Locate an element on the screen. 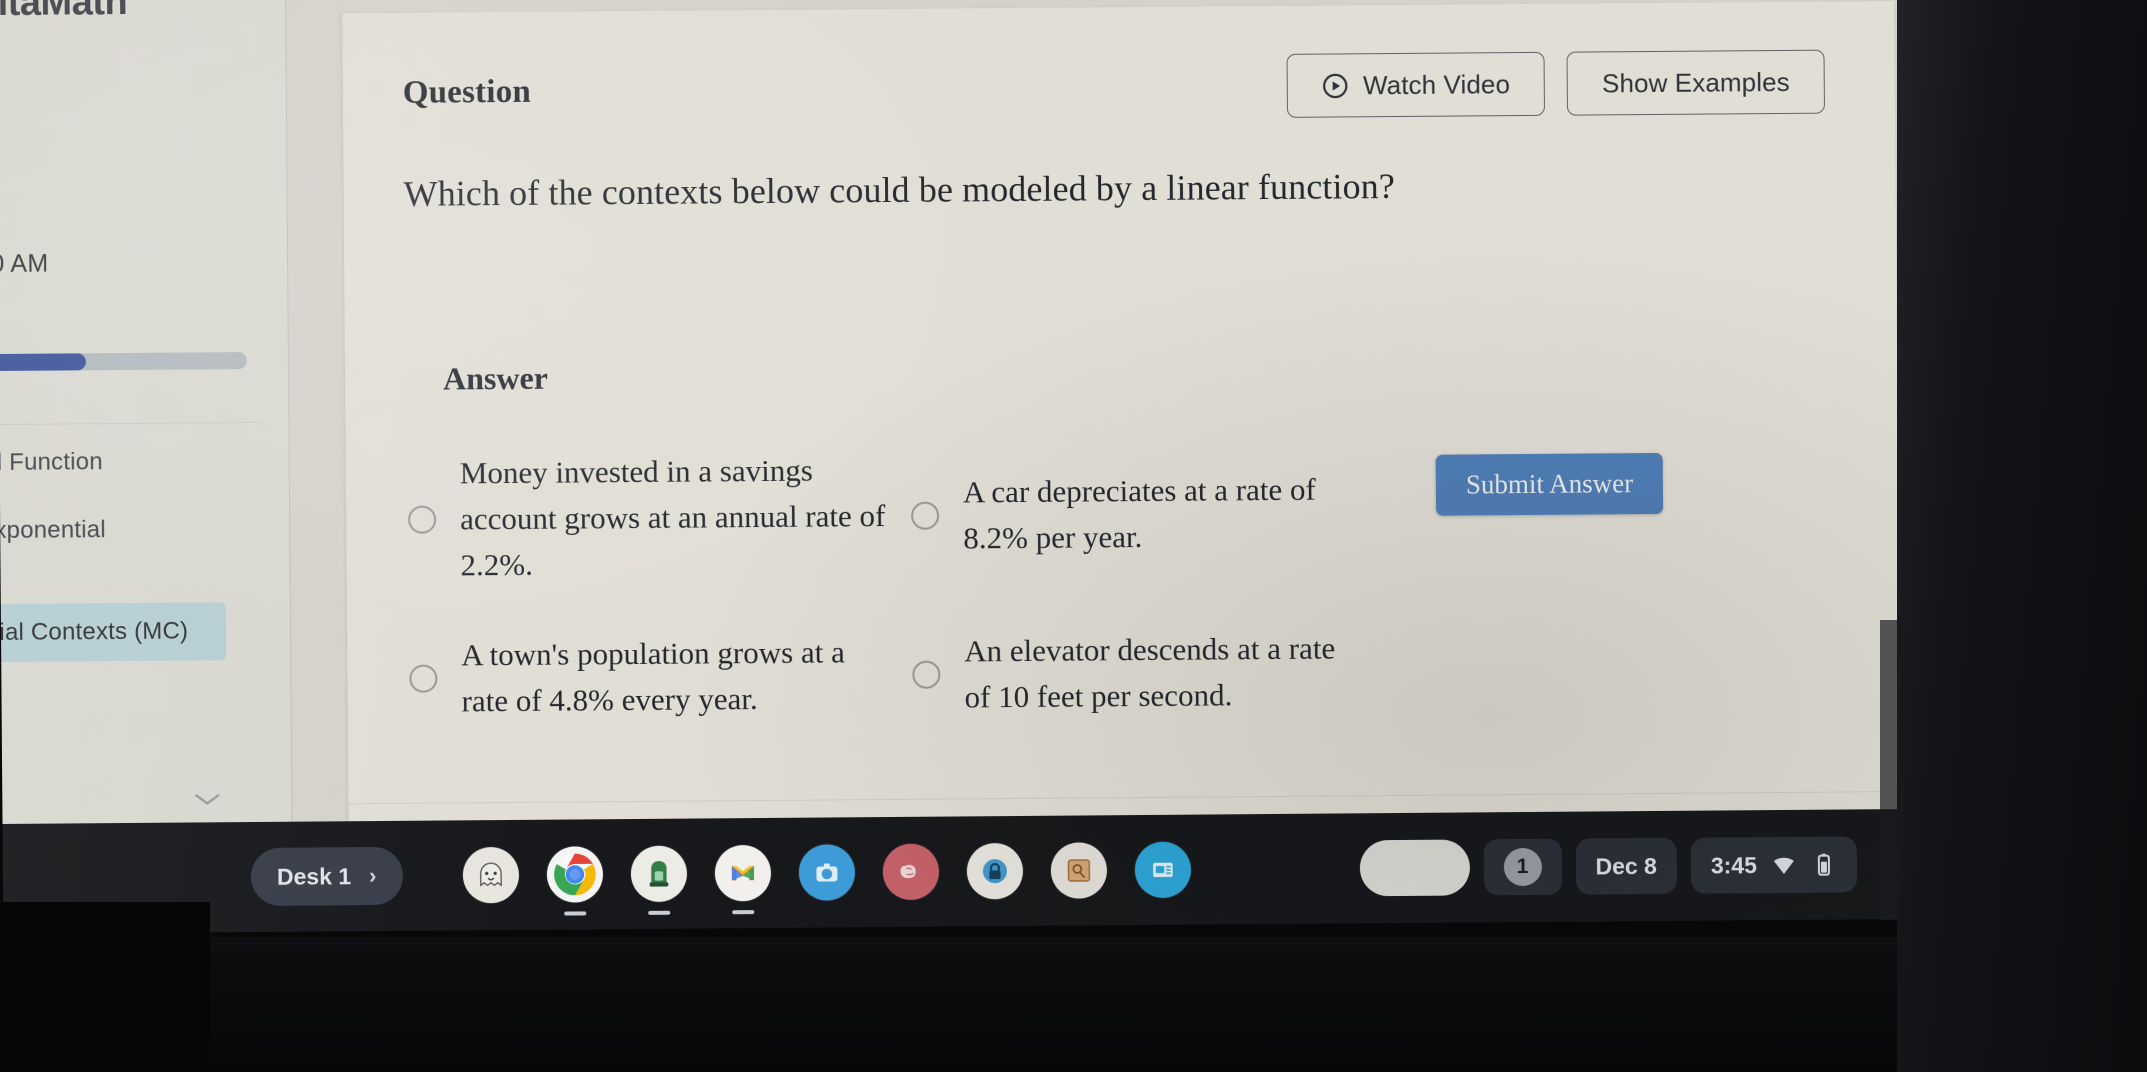 The image size is (2147, 1072). photo-frame-icon is located at coordinates (1079, 870).